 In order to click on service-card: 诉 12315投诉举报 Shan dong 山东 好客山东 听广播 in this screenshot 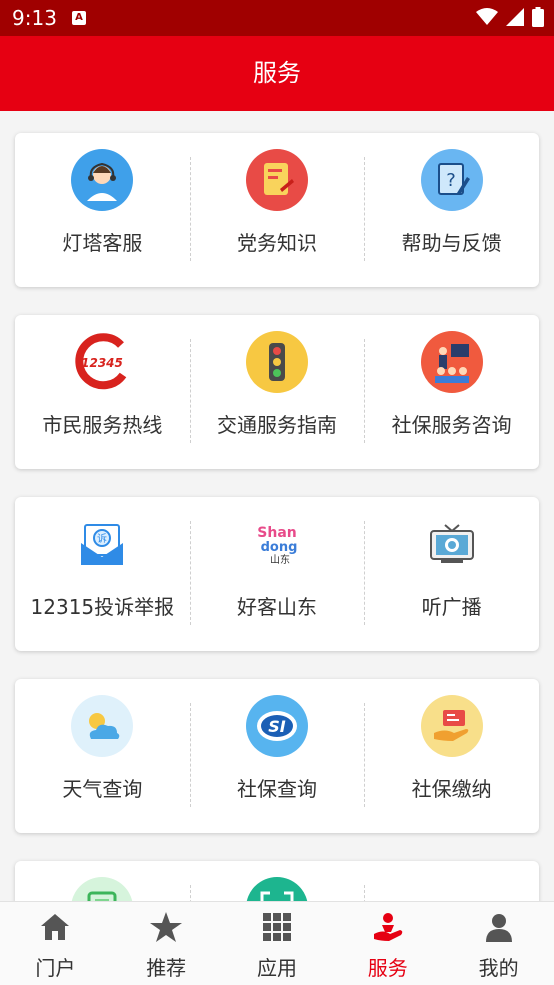, I will do `click(277, 574)`.